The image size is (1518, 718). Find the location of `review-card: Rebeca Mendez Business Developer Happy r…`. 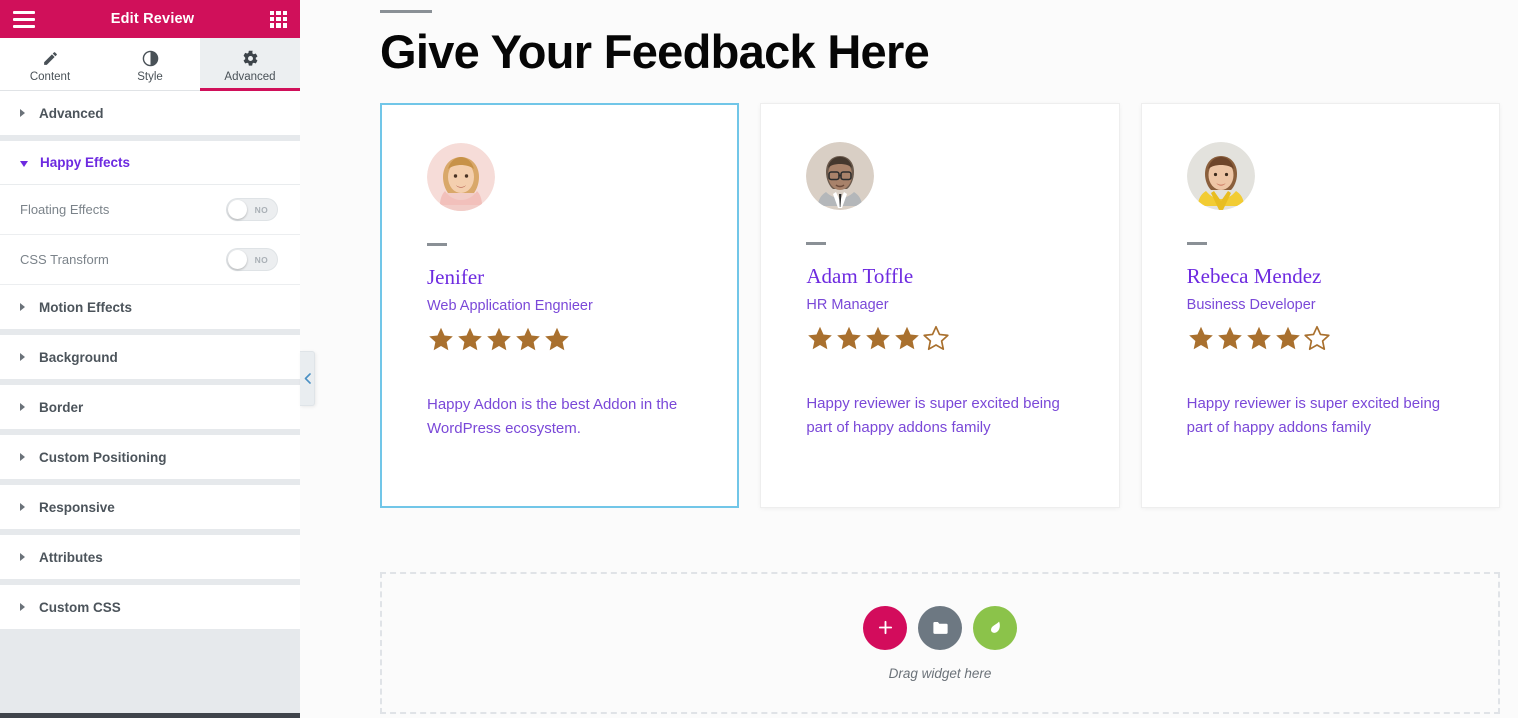

review-card: Rebeca Mendez Business Developer Happy r… is located at coordinates (1320, 306).